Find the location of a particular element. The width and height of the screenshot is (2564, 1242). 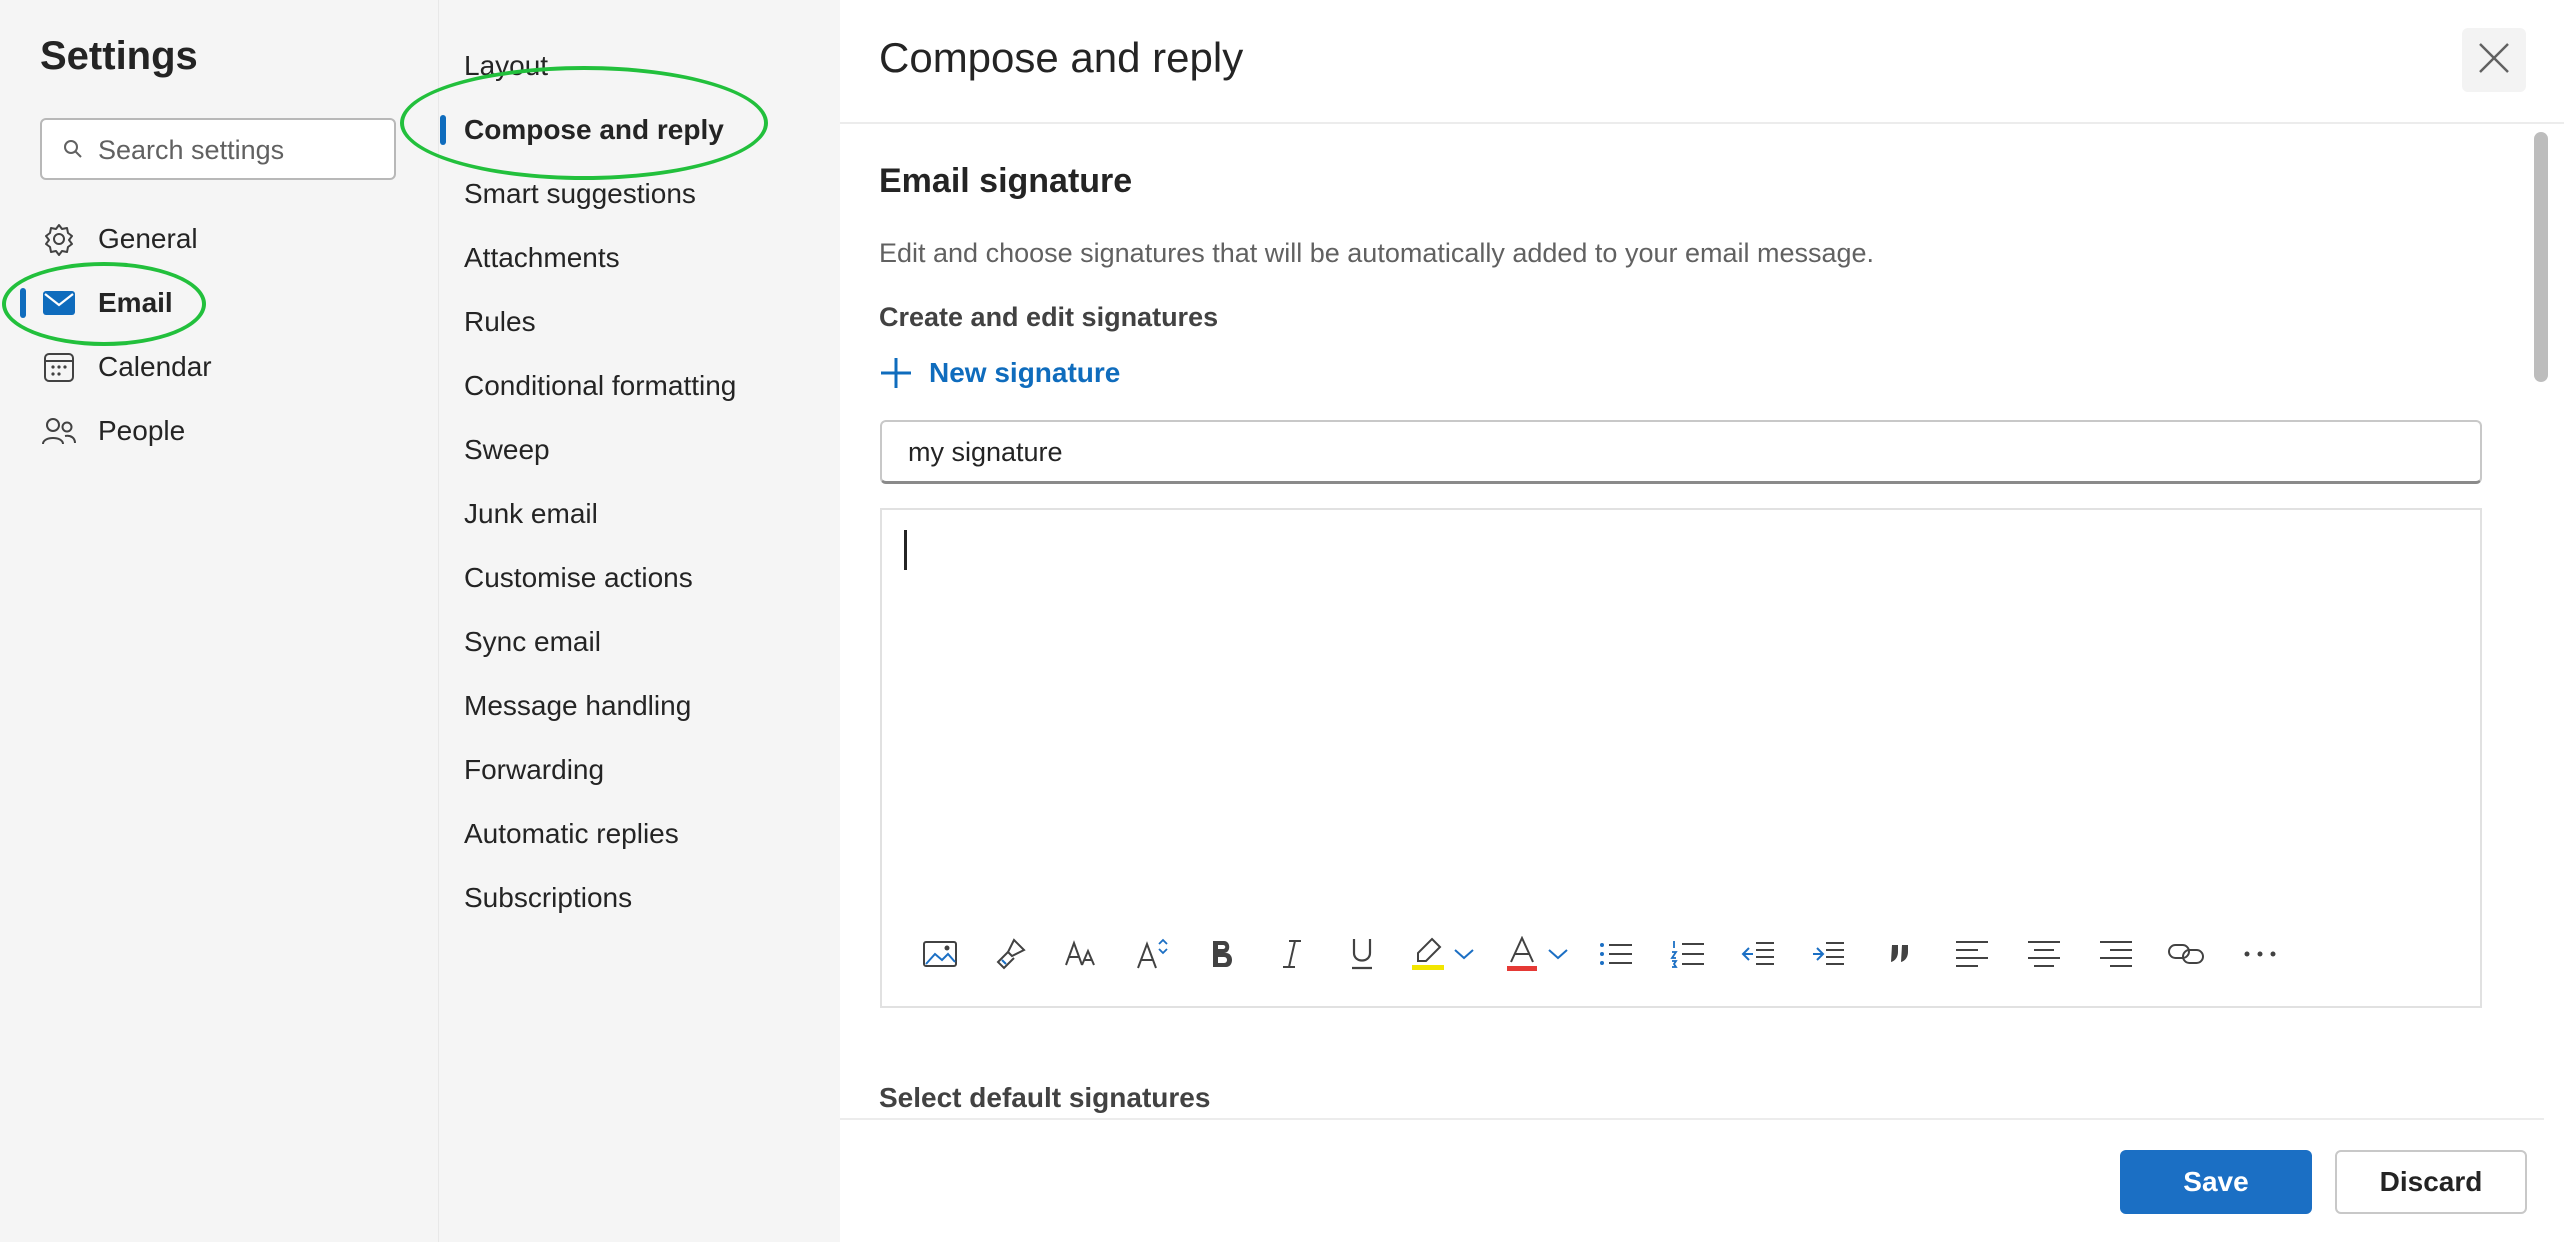

footer-divider is located at coordinates (1692, 1119).